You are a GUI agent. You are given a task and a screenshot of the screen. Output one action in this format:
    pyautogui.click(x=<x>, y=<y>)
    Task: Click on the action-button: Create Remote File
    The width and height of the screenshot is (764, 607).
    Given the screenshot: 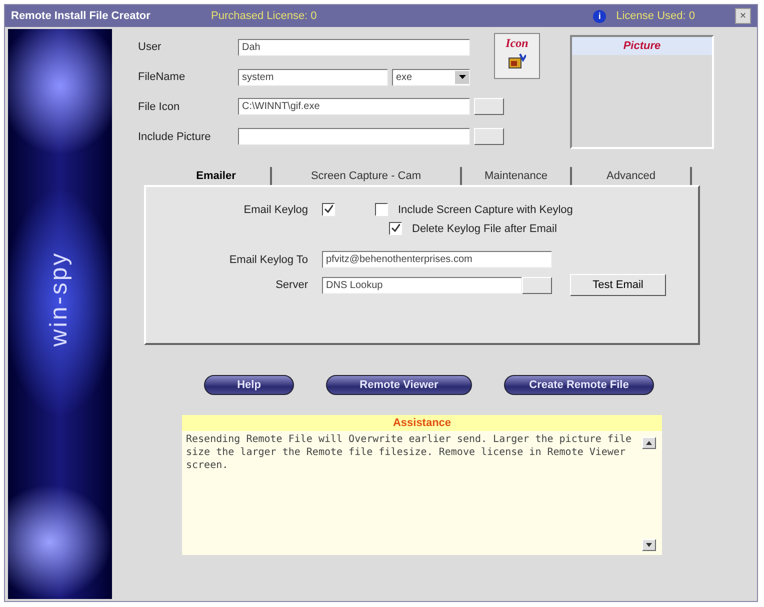 What is the action you would take?
    pyautogui.click(x=579, y=385)
    